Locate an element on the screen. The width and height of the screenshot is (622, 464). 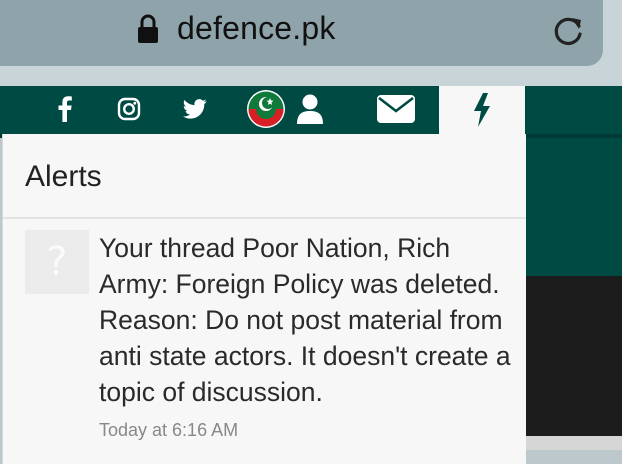
tab-alerts is located at coordinates (482, 110).